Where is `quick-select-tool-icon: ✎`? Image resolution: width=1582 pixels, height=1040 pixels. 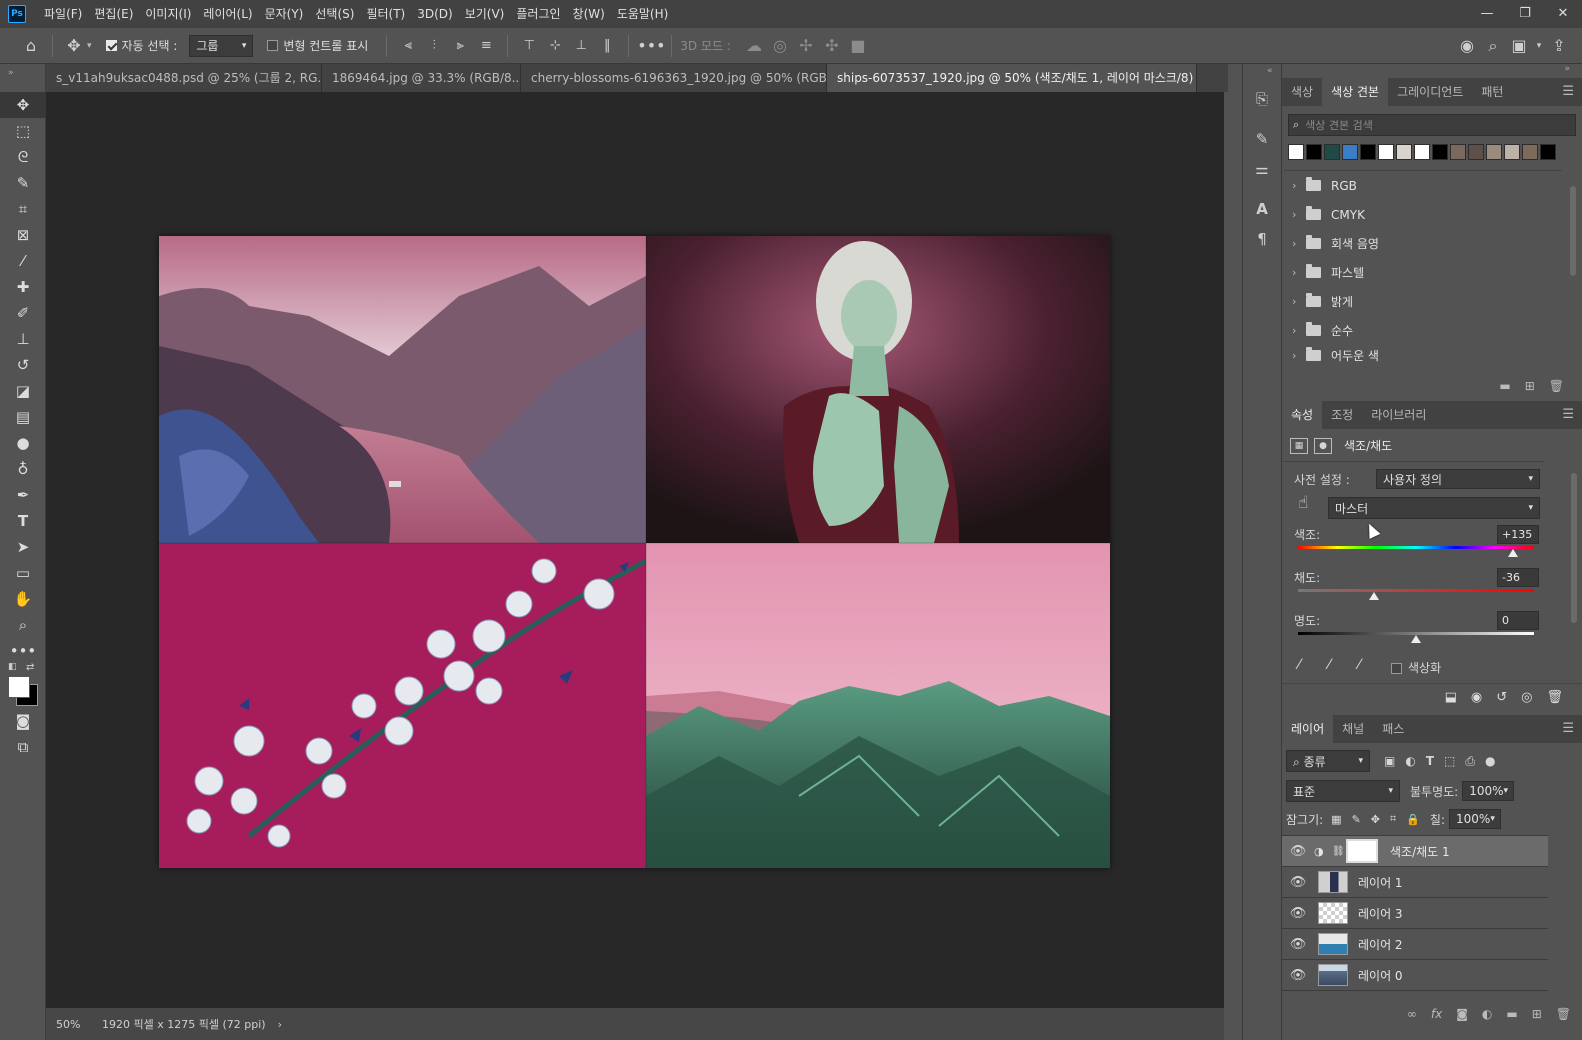 quick-select-tool-icon: ✎ is located at coordinates (23, 183).